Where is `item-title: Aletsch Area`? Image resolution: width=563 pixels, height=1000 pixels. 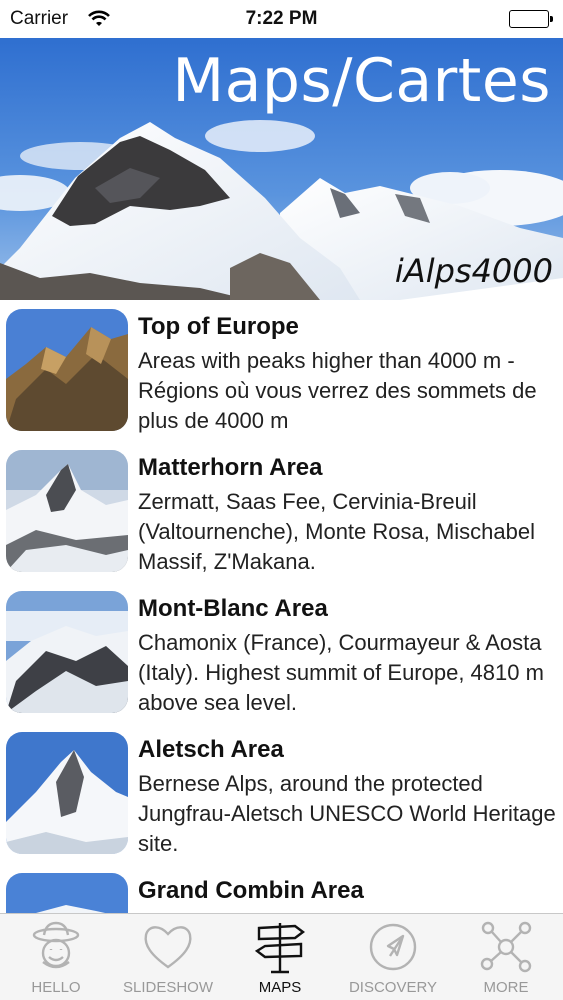 item-title: Aletsch Area is located at coordinates (211, 749).